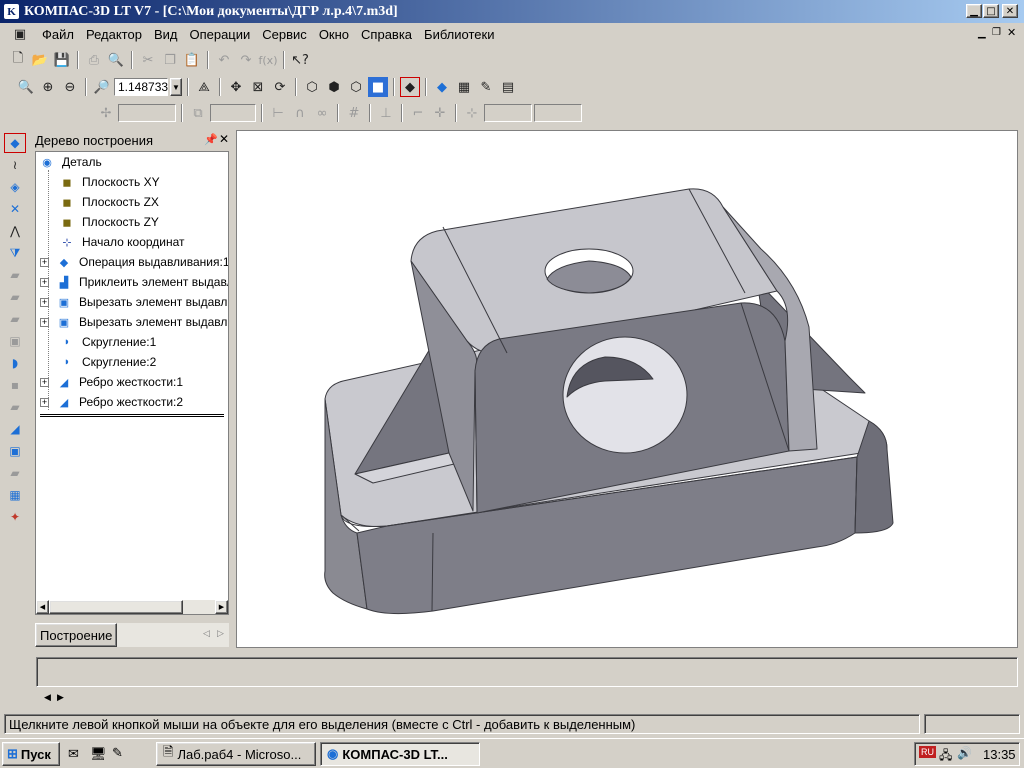  Describe the element at coordinates (166, 34) in the screenshot. I see `menu-view: Вид` at that location.